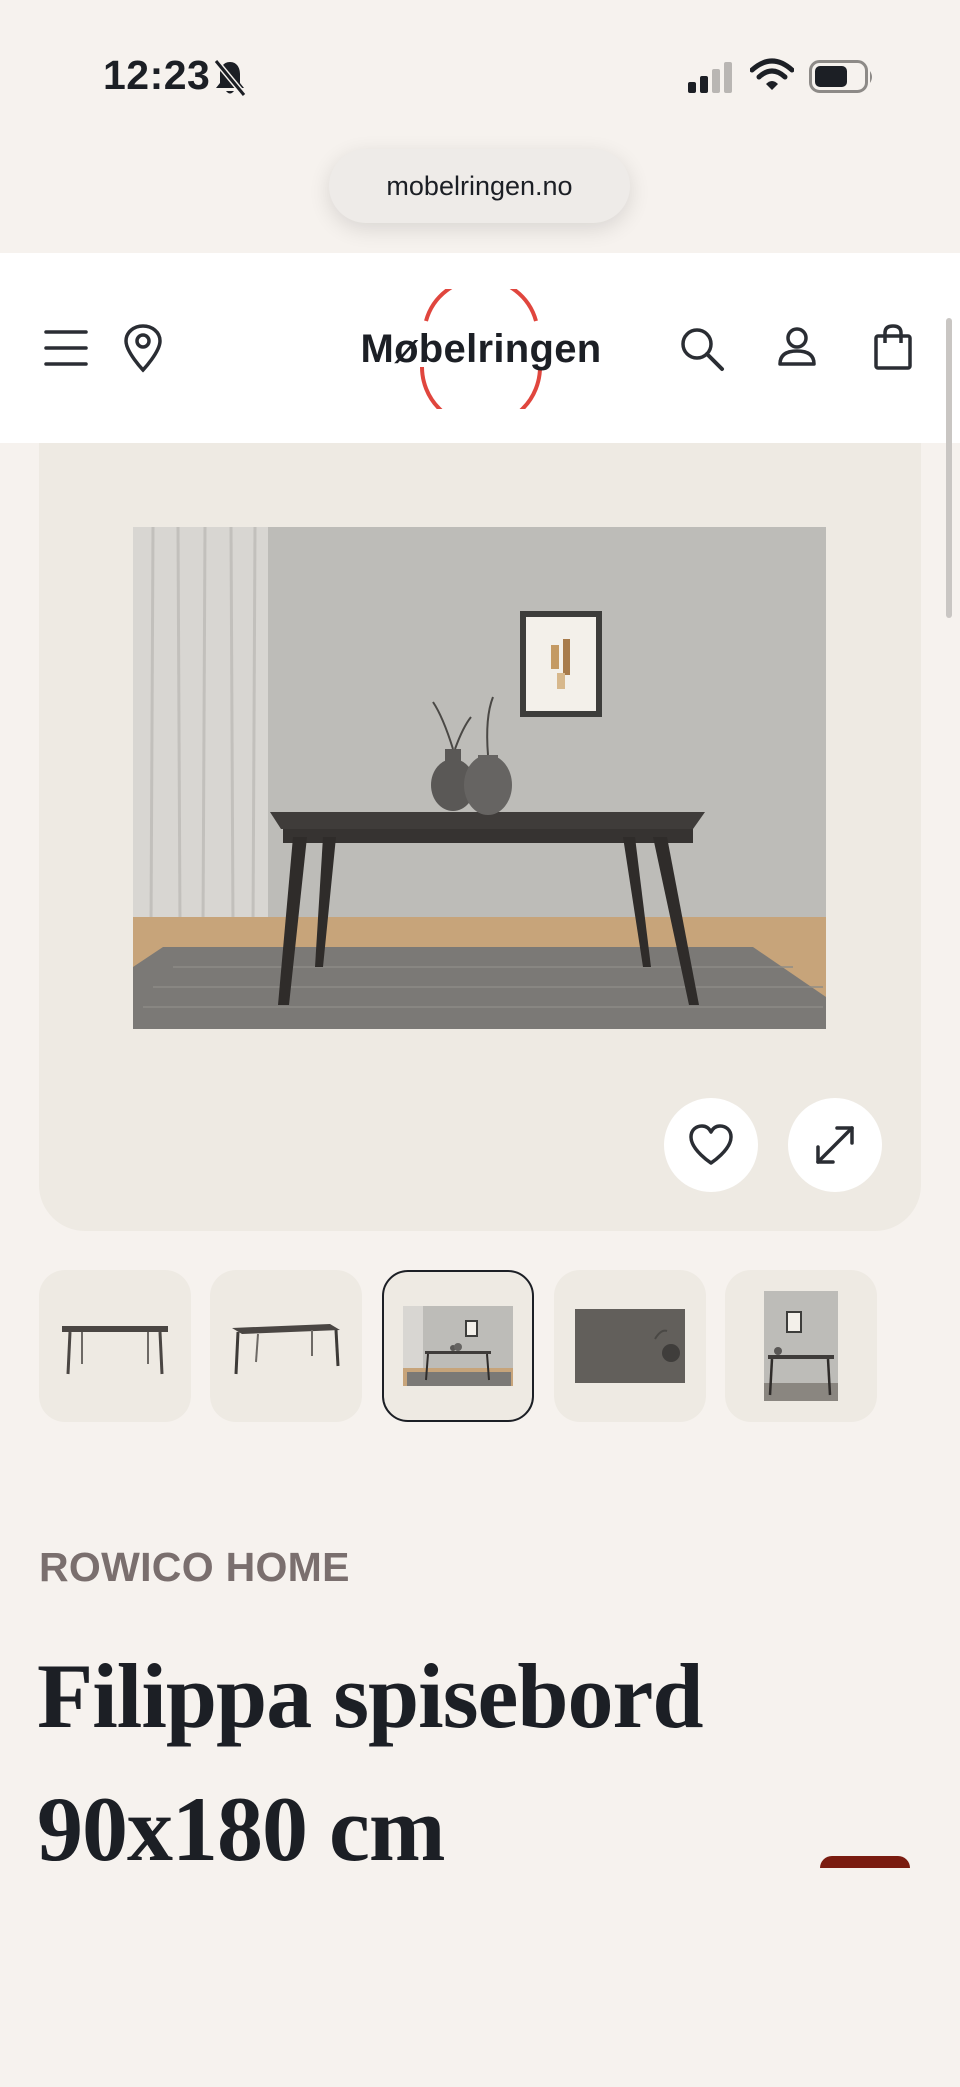  What do you see at coordinates (66, 348) in the screenshot?
I see `menu-icon` at bounding box center [66, 348].